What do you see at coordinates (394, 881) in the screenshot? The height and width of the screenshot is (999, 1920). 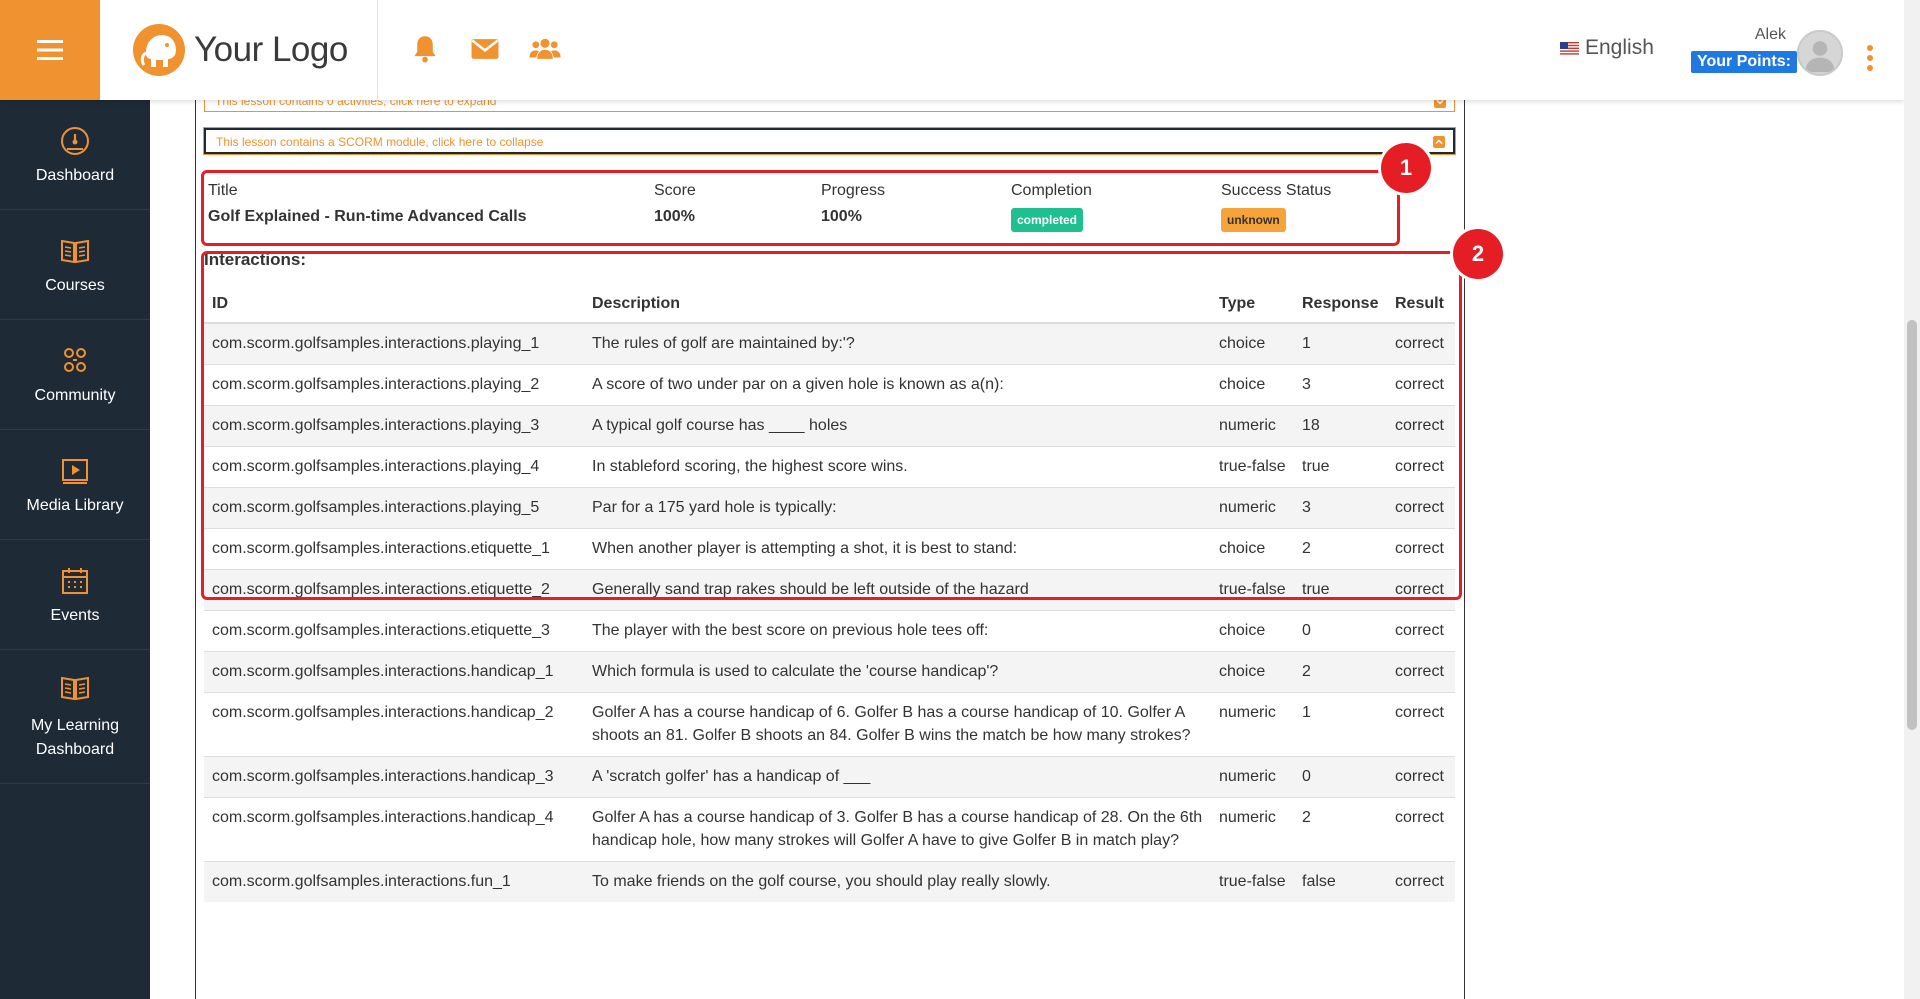 I see `cell-id: com.scorm.golfsamples.interactions.fun_1` at bounding box center [394, 881].